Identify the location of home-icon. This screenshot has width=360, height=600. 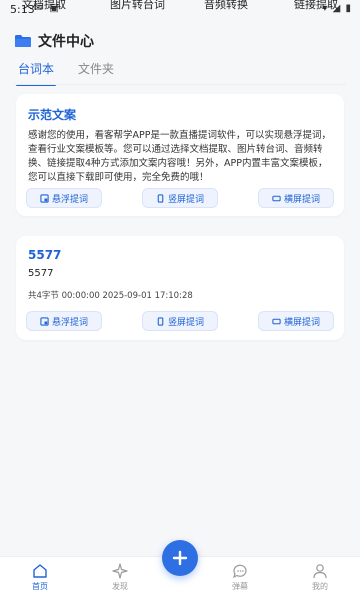
(40, 571).